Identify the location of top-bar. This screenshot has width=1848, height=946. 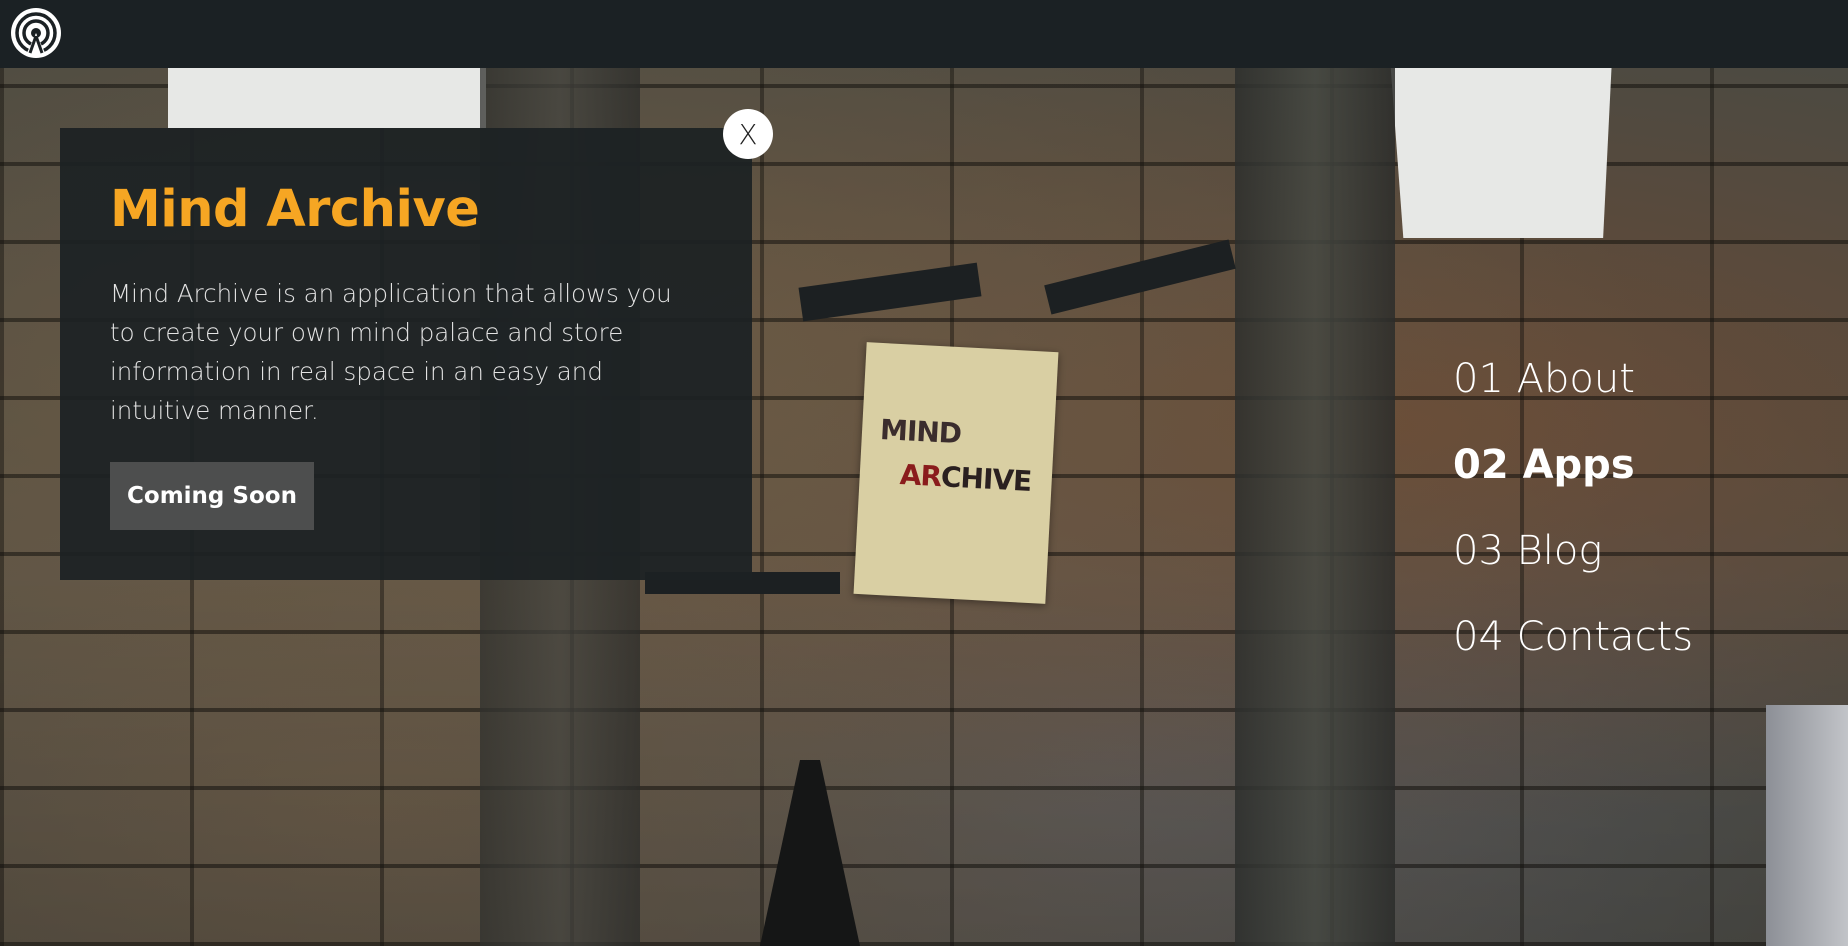
(924, 34).